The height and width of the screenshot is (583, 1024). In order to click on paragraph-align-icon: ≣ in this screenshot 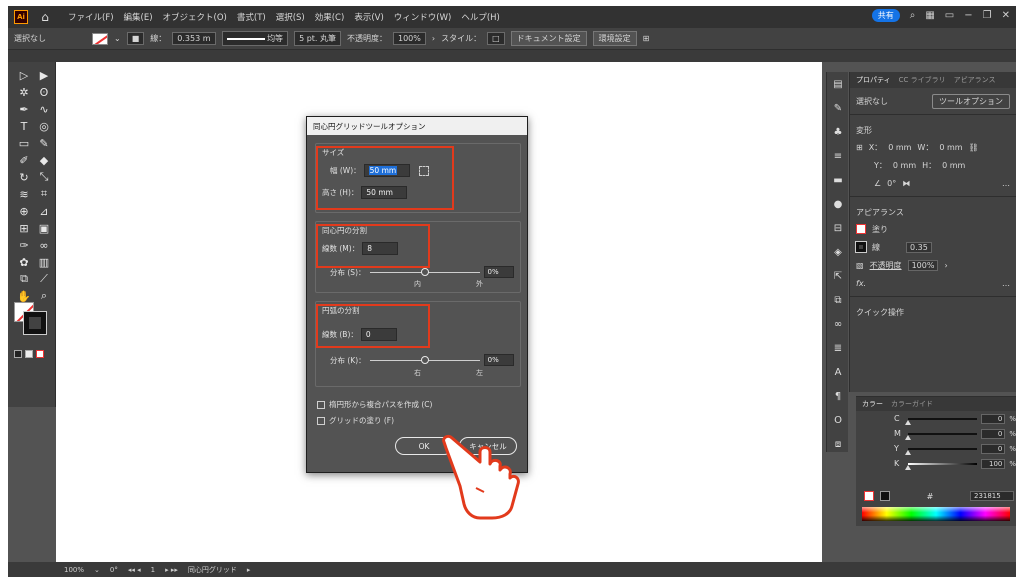, I will do `click(838, 348)`.